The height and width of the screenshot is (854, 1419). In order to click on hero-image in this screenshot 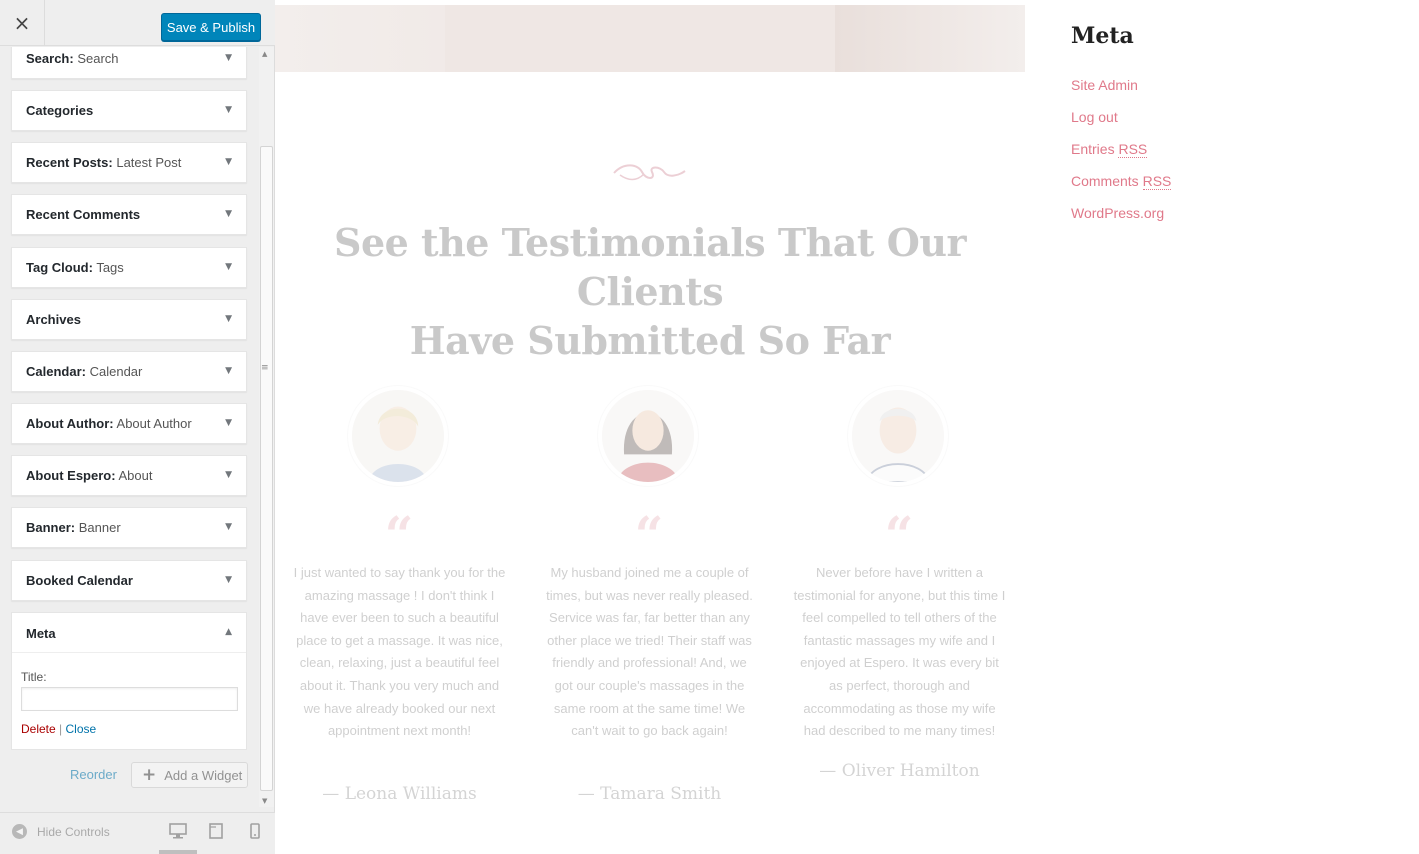, I will do `click(650, 38)`.